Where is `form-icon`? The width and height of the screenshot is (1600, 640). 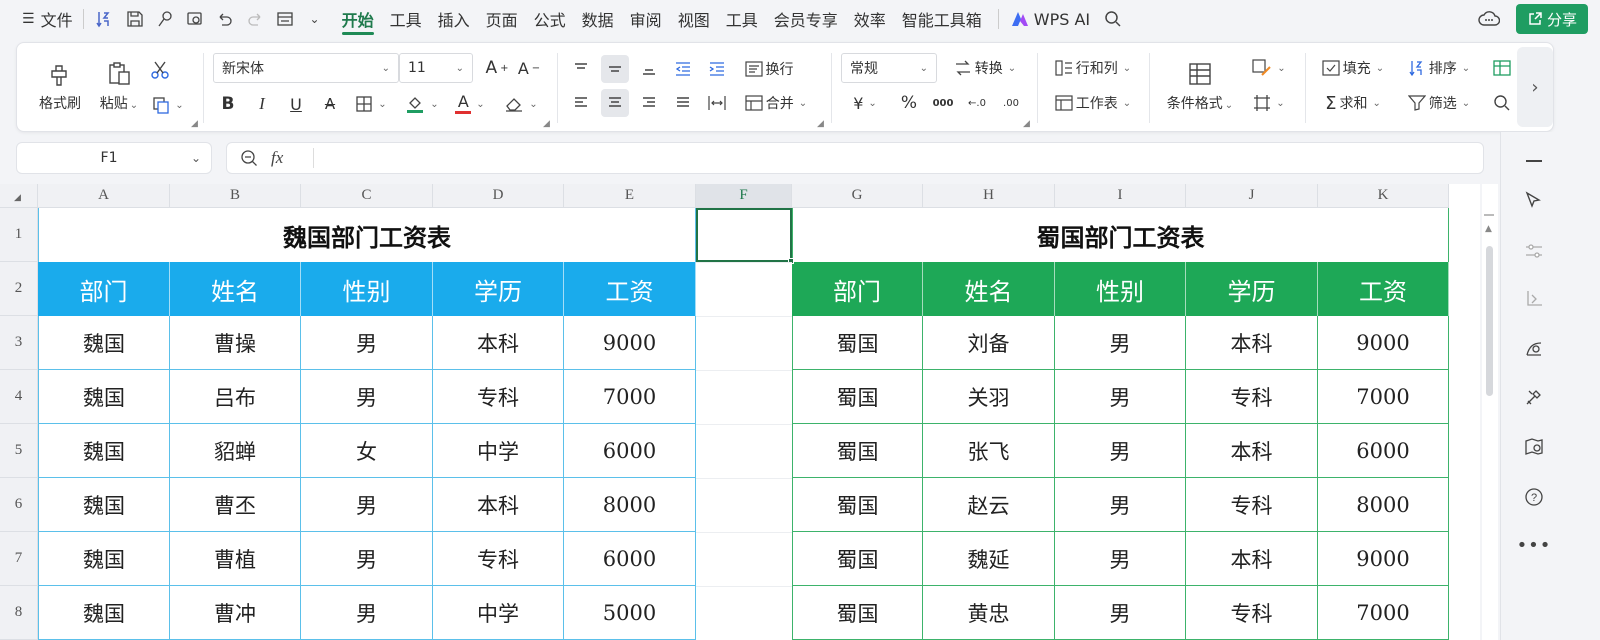
form-icon is located at coordinates (285, 19).